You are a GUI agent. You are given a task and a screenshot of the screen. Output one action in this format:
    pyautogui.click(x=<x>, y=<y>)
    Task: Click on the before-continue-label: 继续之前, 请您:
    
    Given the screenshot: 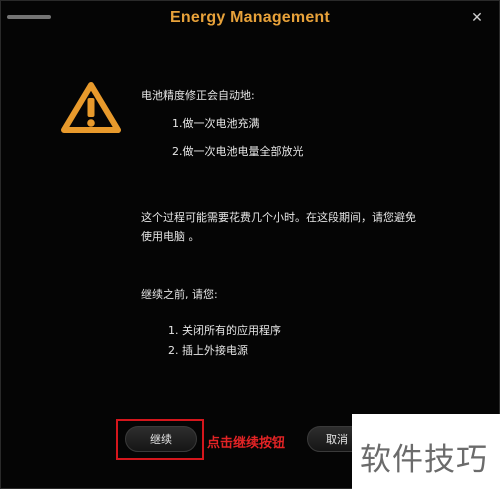 What is the action you would take?
    pyautogui.click(x=179, y=294)
    